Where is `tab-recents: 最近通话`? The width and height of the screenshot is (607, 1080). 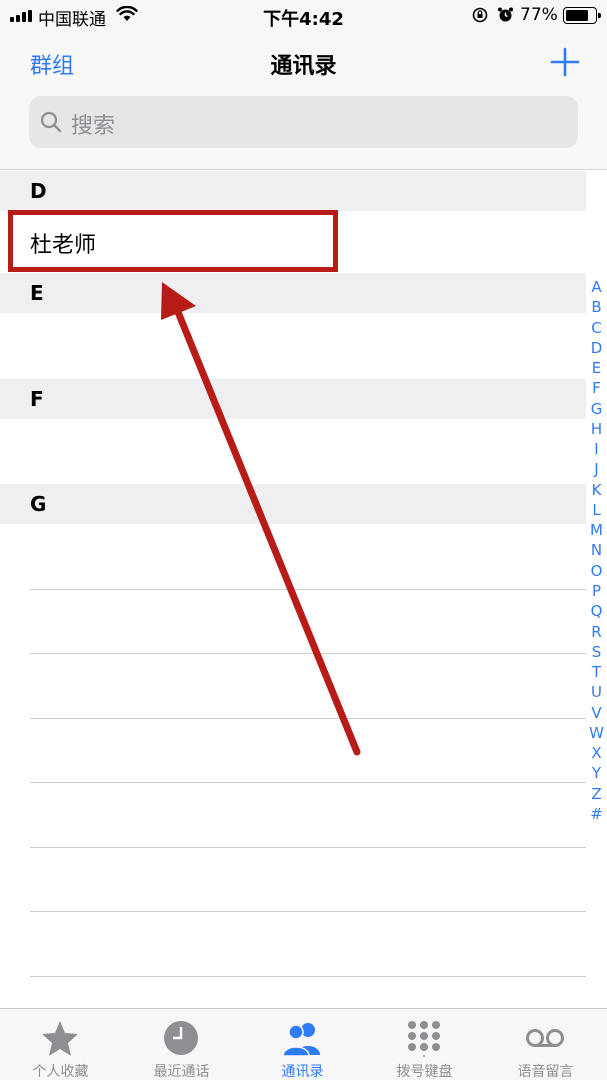 tab-recents: 最近通话 is located at coordinates (181, 1044).